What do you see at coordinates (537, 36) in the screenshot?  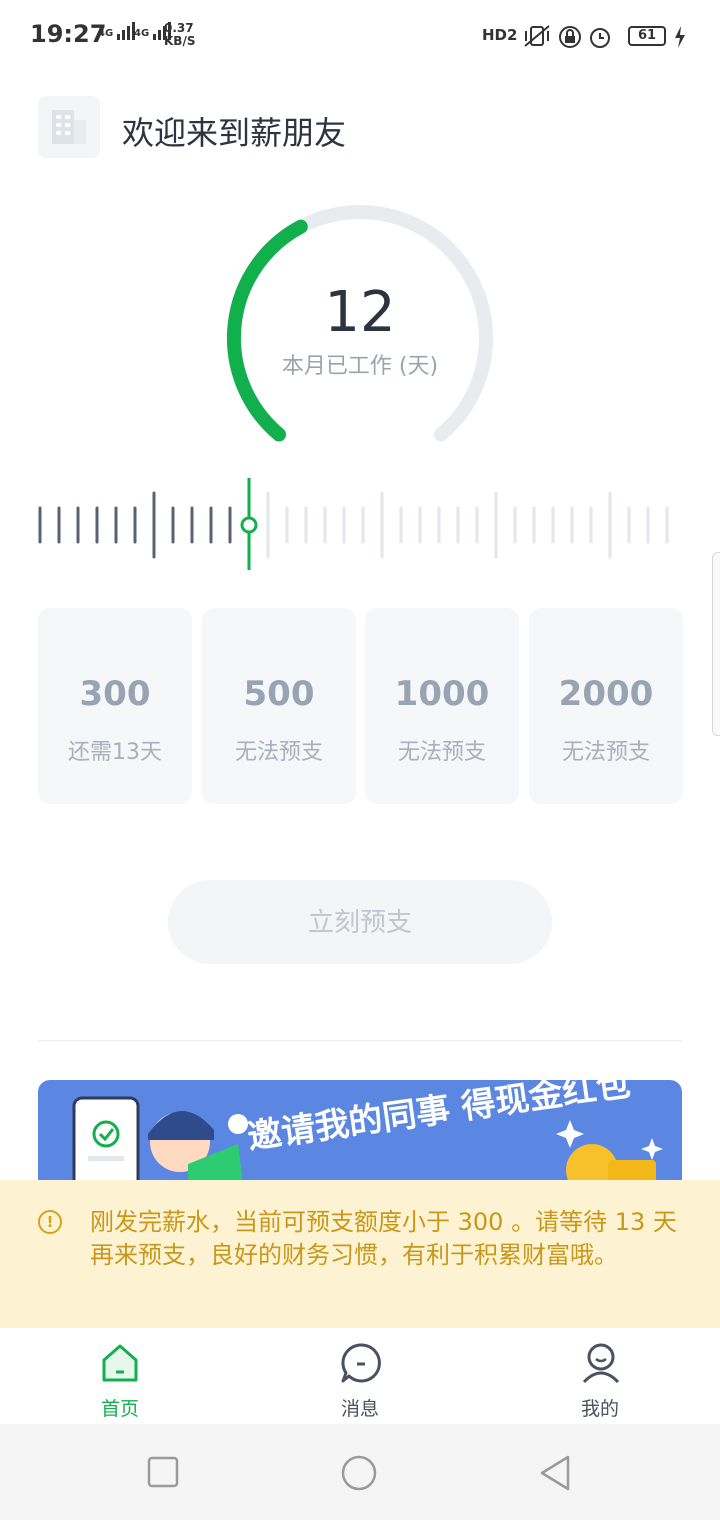 I see `vibrate-icon` at bounding box center [537, 36].